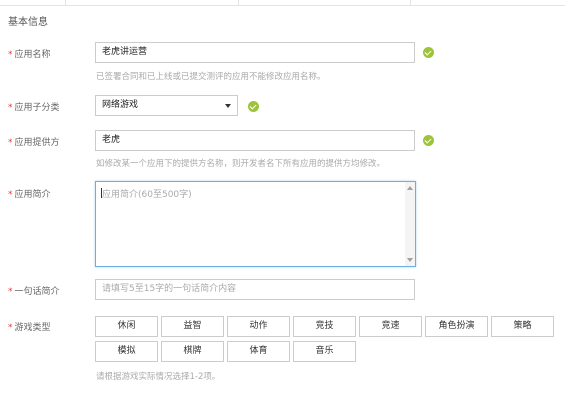 The image size is (565, 413). Describe the element at coordinates (255, 289) in the screenshot. I see `one-line-intro-input: 请填写5至15字的一句话简介内容` at that location.